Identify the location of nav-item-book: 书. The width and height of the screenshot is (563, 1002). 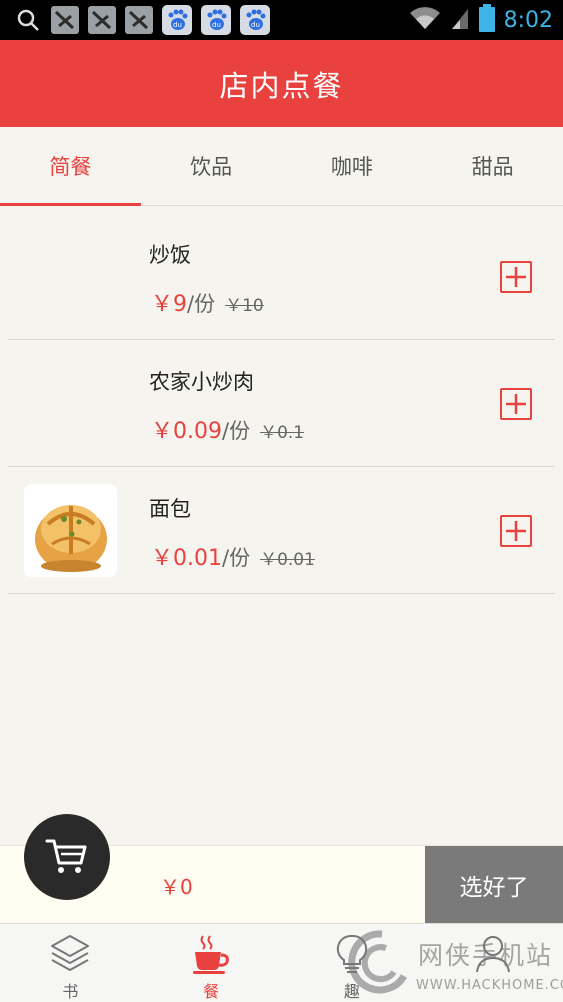
(70, 963).